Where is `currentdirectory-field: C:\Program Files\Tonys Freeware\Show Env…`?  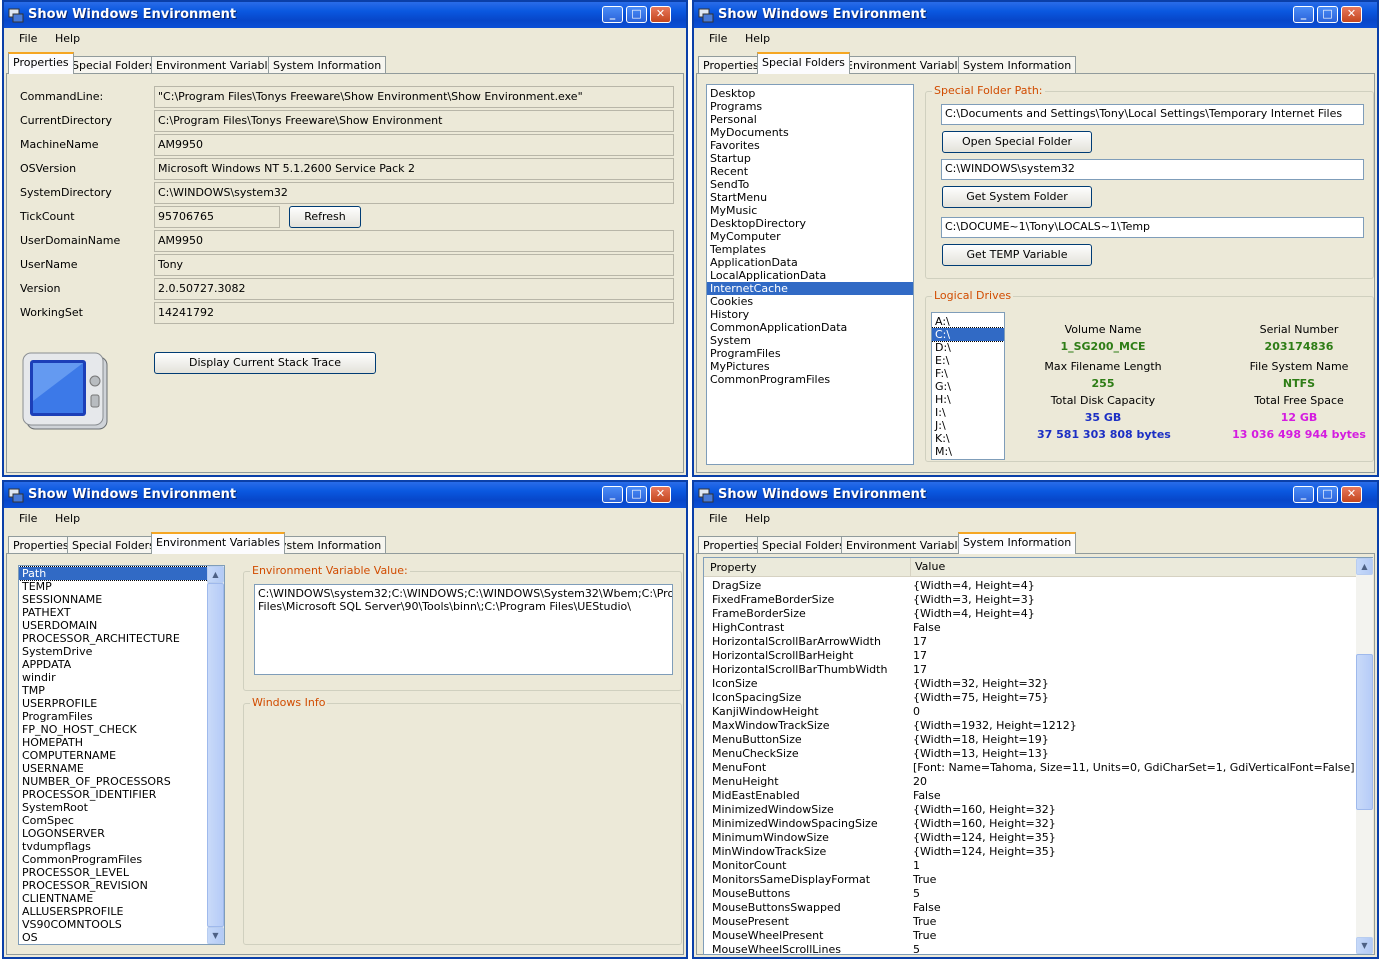
currentdirectory-field: C:\Program Files\Tonys Freeware\Show Env… is located at coordinates (414, 121).